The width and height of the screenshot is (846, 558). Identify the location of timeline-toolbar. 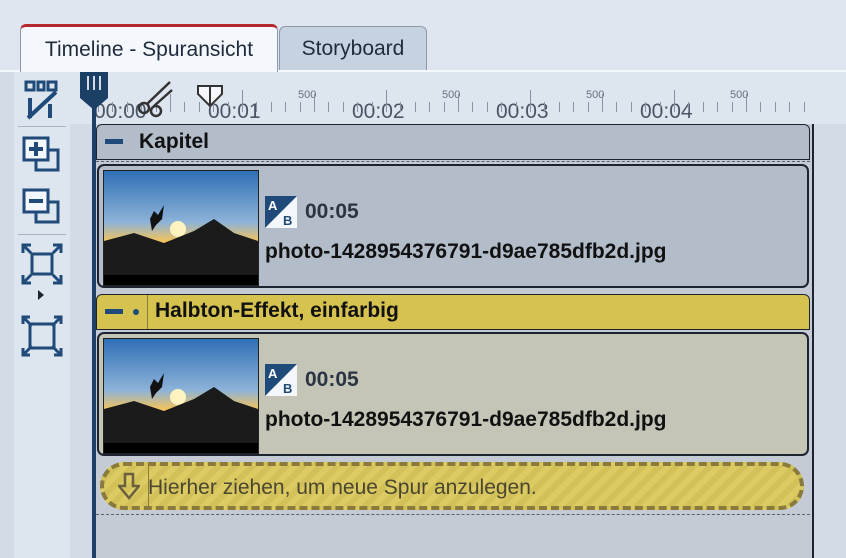
(42, 315).